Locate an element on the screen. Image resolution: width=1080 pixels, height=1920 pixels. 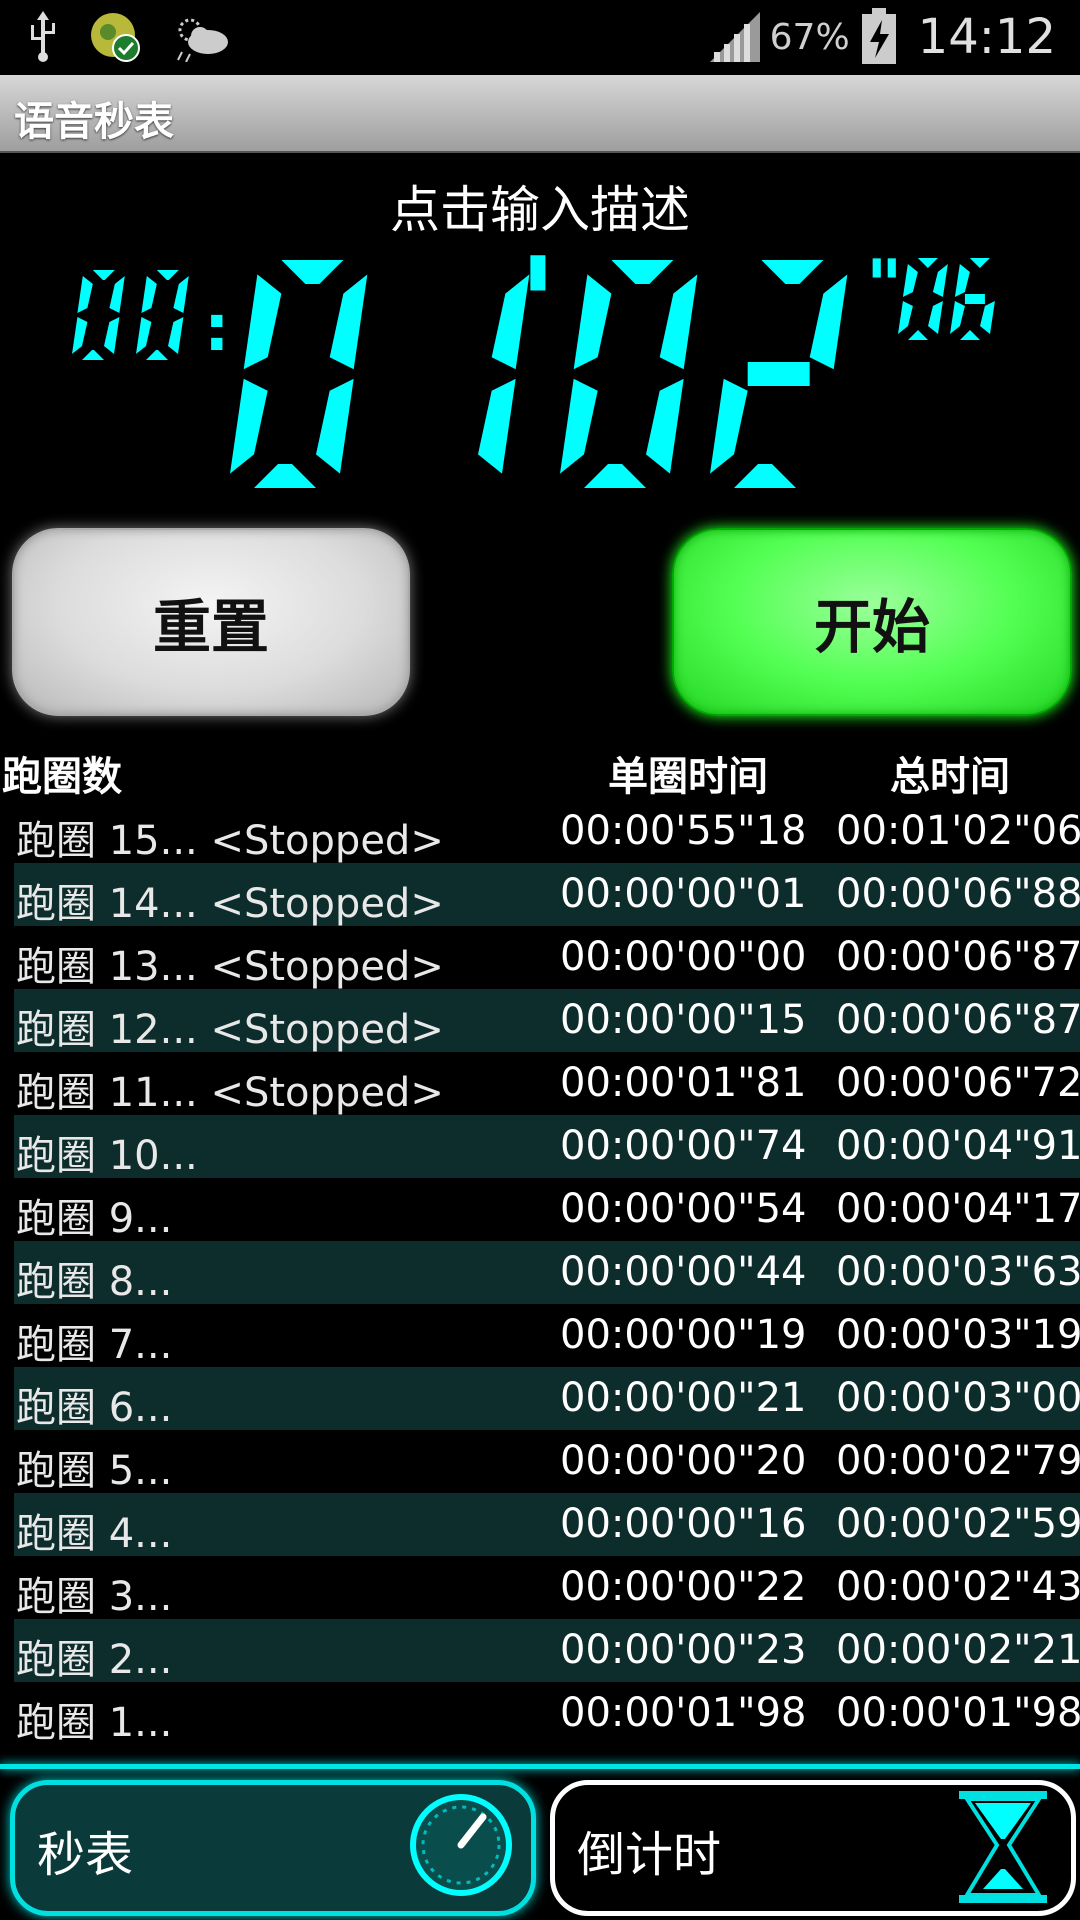
bottom-divider is located at coordinates (540, 1766).